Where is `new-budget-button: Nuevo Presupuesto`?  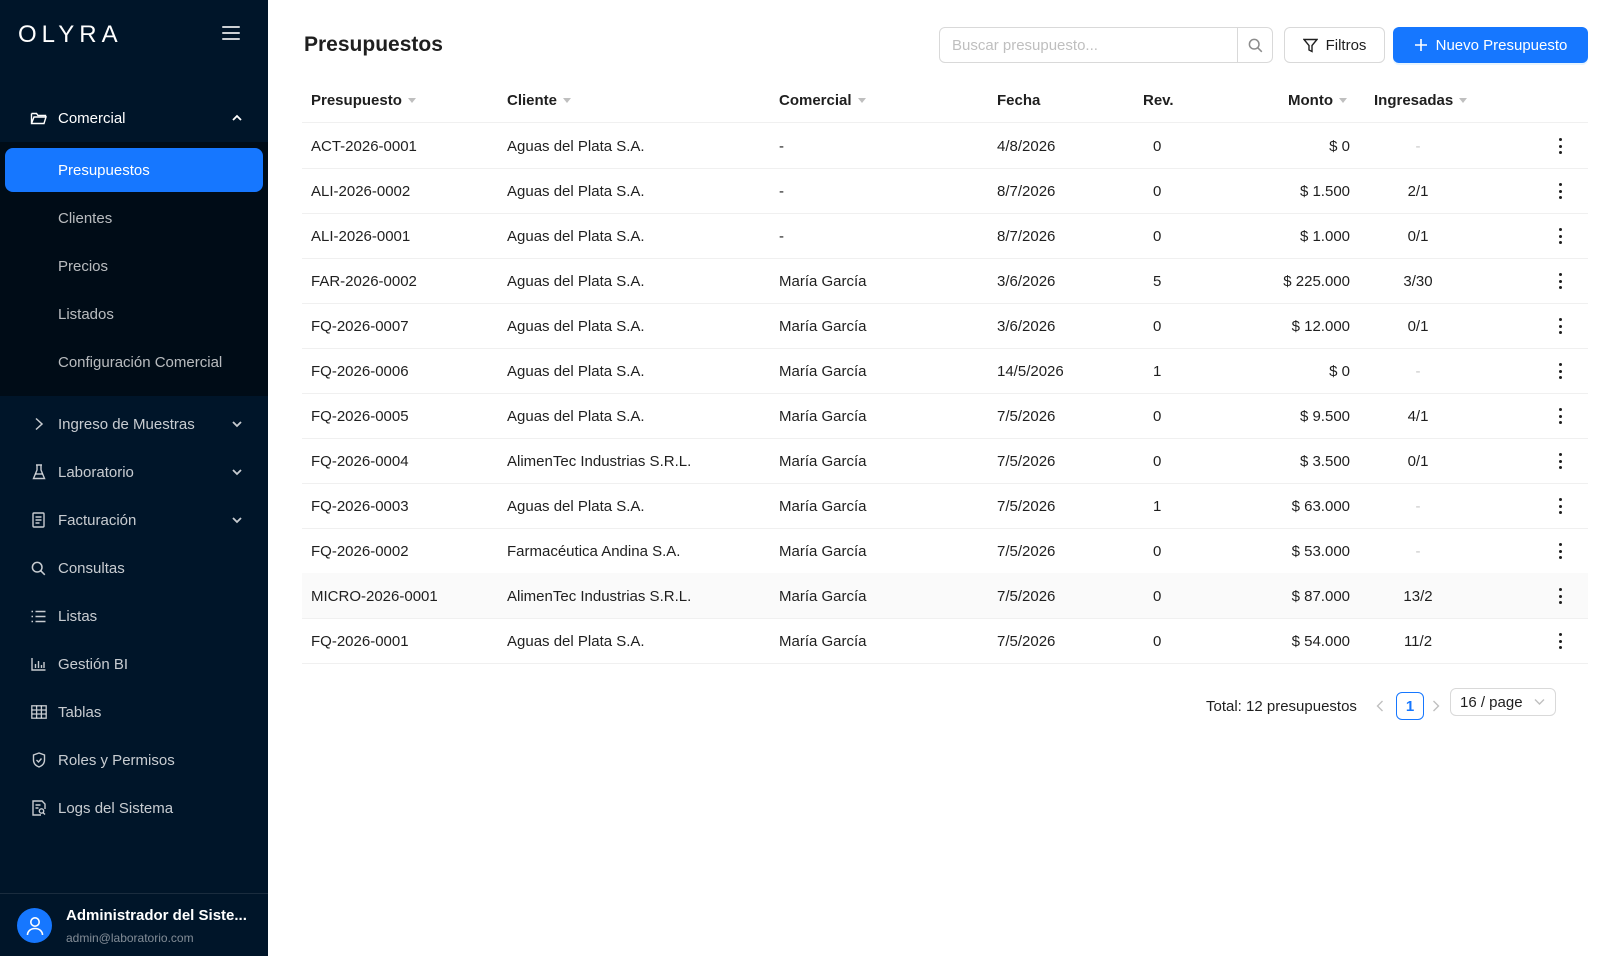
new-budget-button: Nuevo Presupuesto is located at coordinates (1490, 45).